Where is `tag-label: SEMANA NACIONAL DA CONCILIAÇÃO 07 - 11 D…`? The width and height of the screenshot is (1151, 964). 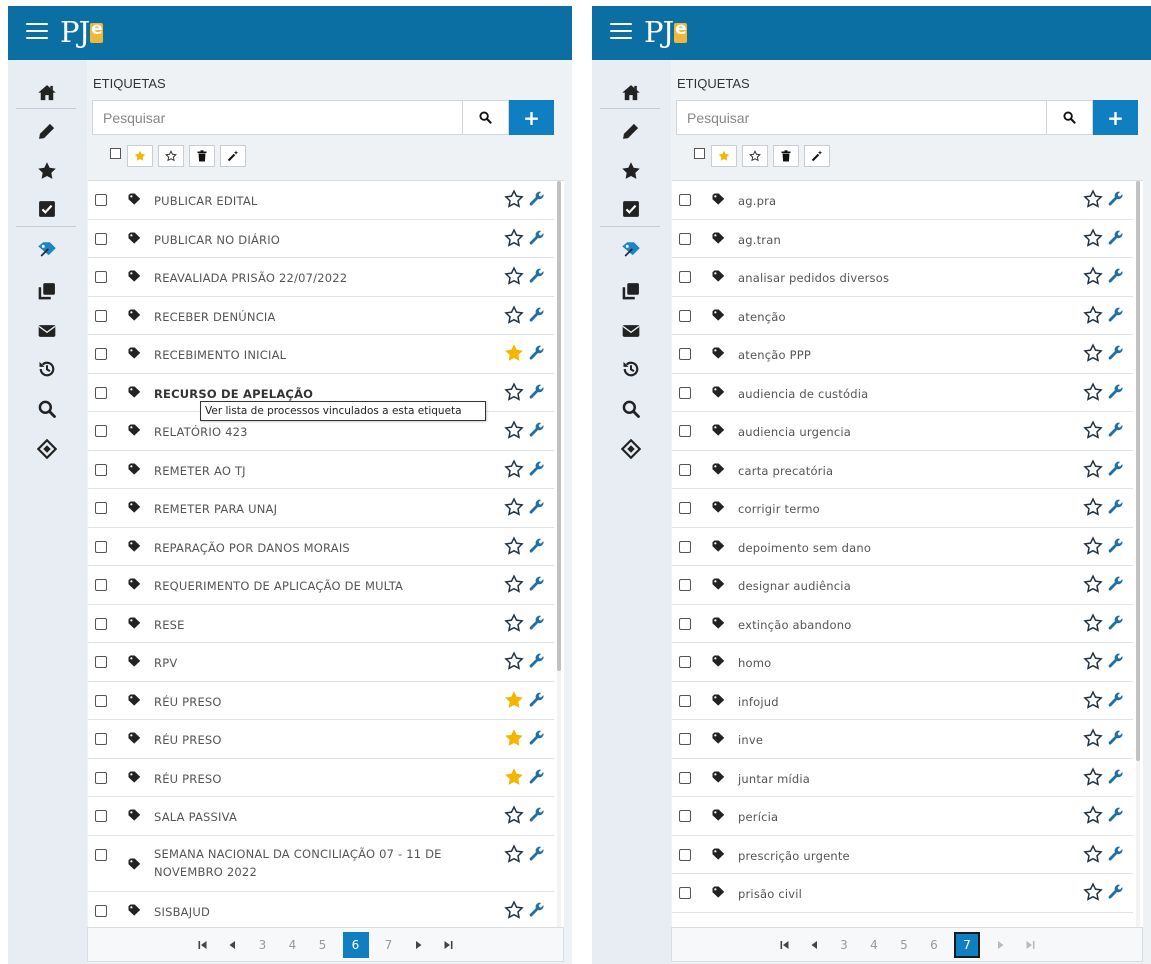
tag-label: SEMANA NACIONAL DA CONCILIAÇÃO 07 - 11 D… is located at coordinates (299, 863).